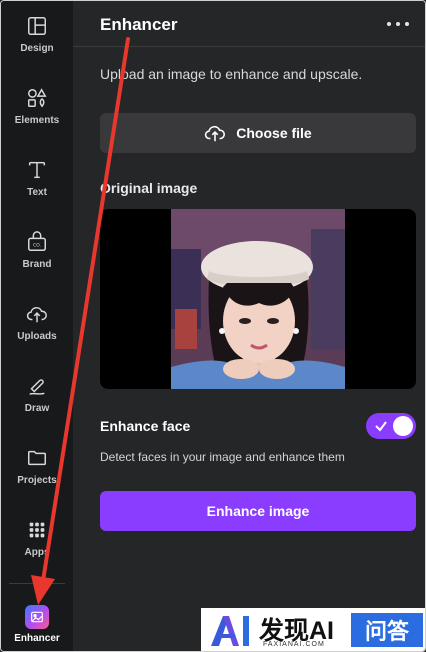 The width and height of the screenshot is (426, 652). Describe the element at coordinates (37, 458) in the screenshot. I see `folder-icon` at that location.